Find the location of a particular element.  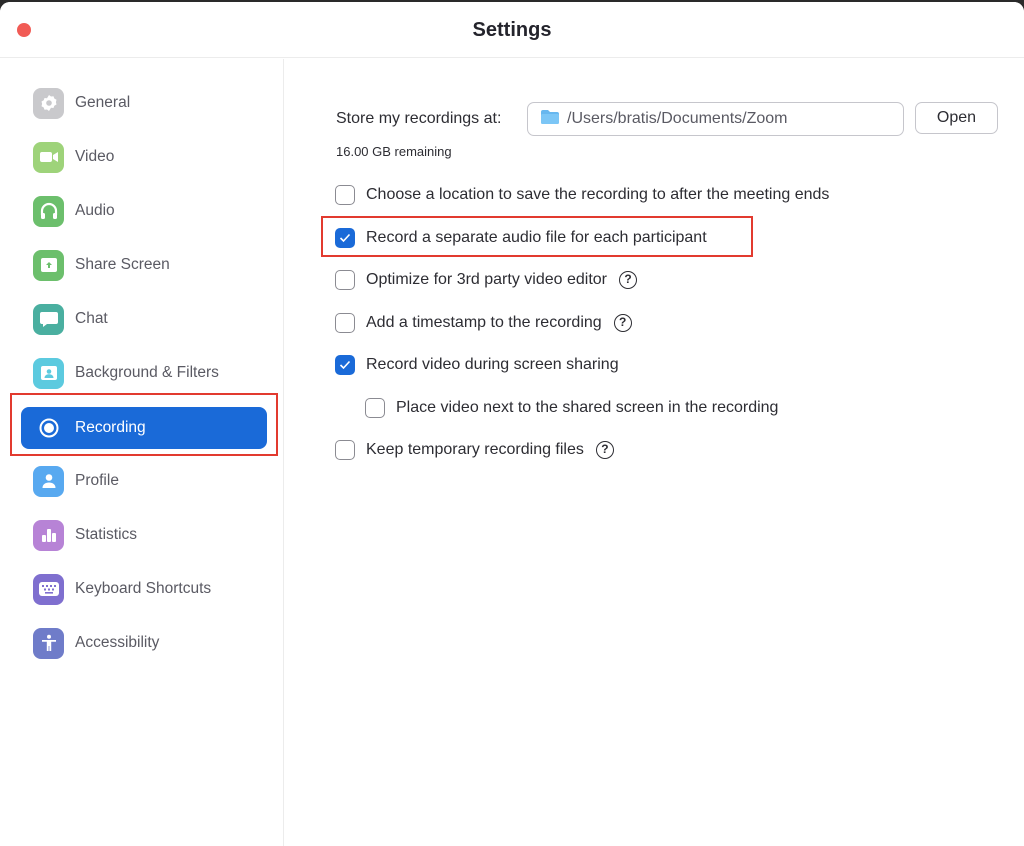

recording-path-field: /Users/bratis/Documents/Zoom is located at coordinates (715, 119).